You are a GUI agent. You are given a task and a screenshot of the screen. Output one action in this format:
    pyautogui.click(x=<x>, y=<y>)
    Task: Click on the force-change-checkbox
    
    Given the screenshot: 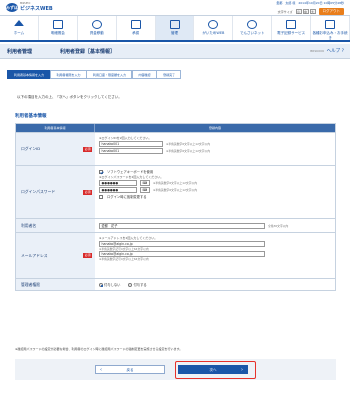 What is the action you would take?
    pyautogui.click(x=101, y=196)
    